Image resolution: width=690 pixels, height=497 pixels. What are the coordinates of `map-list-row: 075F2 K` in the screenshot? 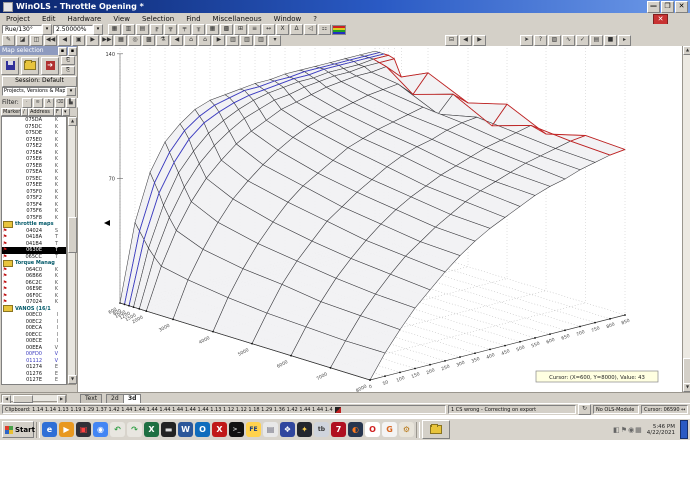 It's located at (34, 198).